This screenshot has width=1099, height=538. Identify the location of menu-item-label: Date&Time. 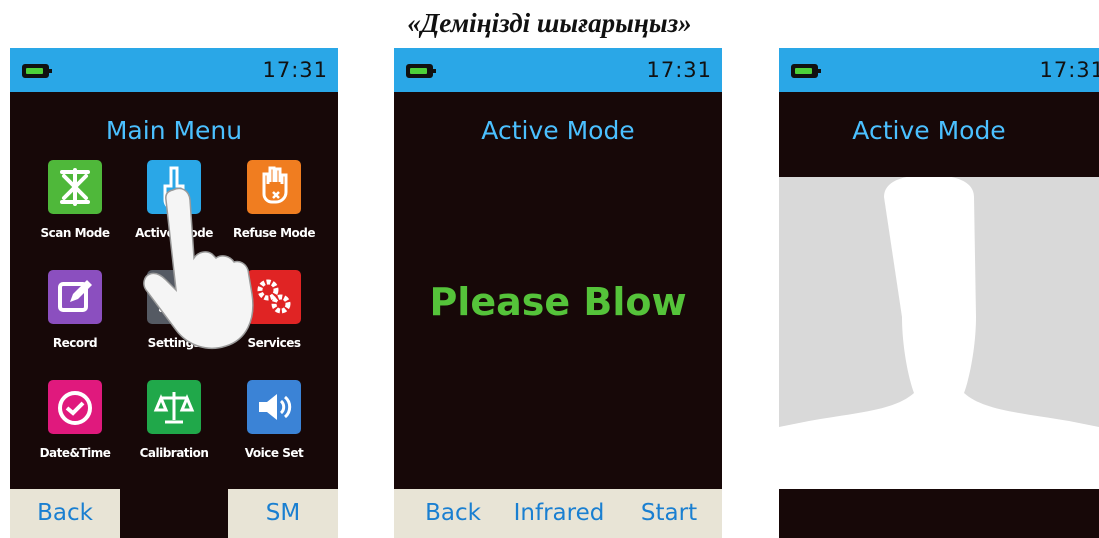
(75, 453).